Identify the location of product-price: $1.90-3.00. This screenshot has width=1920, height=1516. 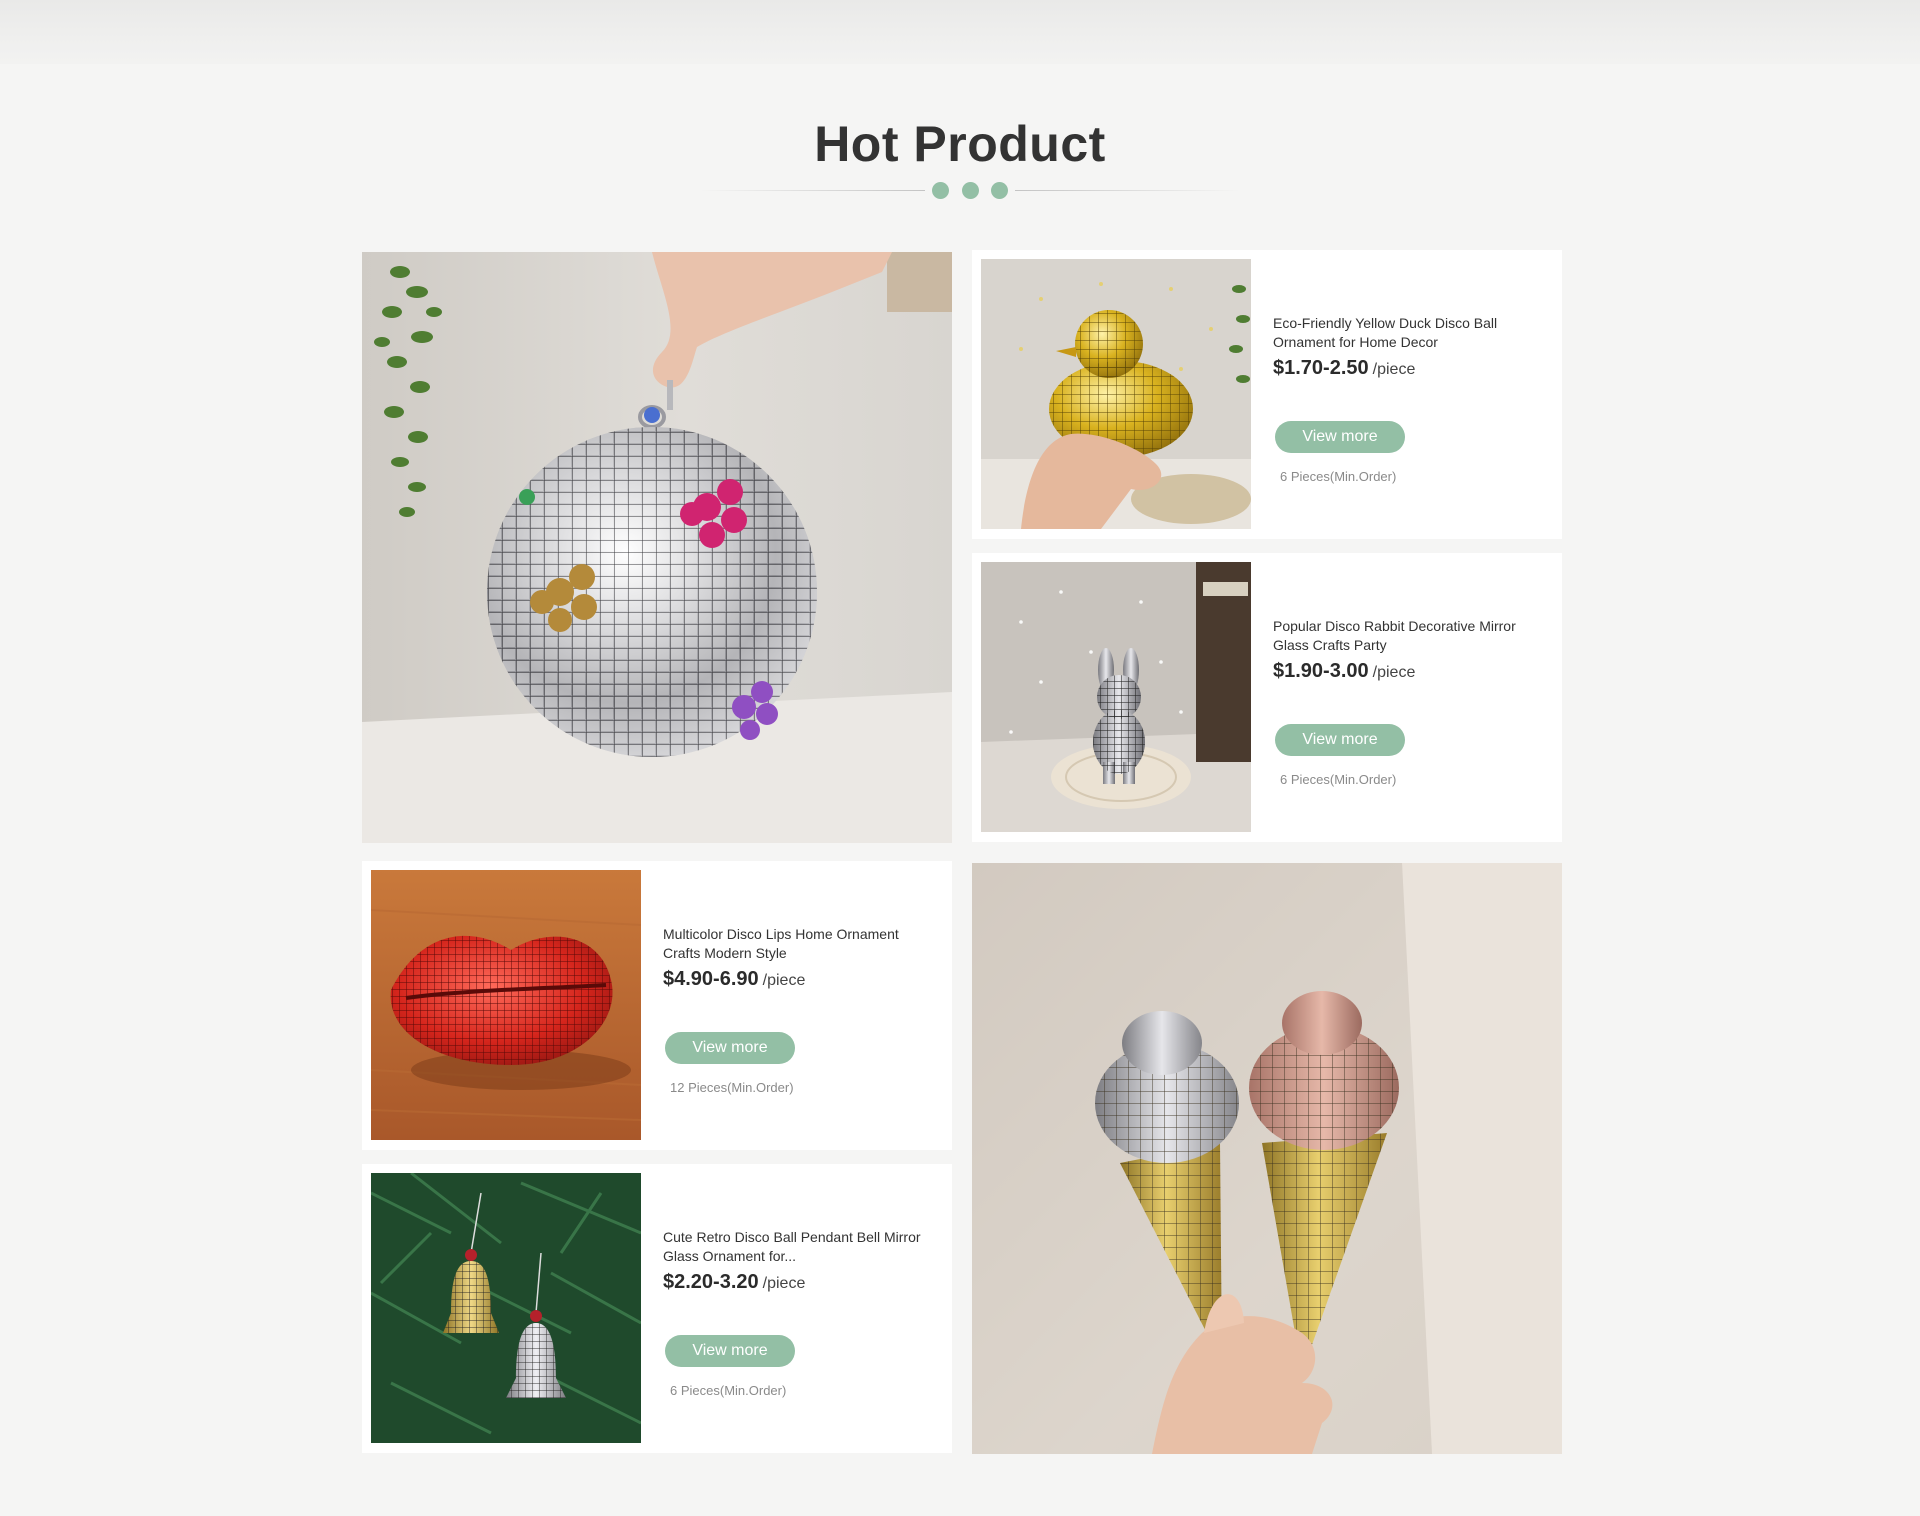
(1321, 671).